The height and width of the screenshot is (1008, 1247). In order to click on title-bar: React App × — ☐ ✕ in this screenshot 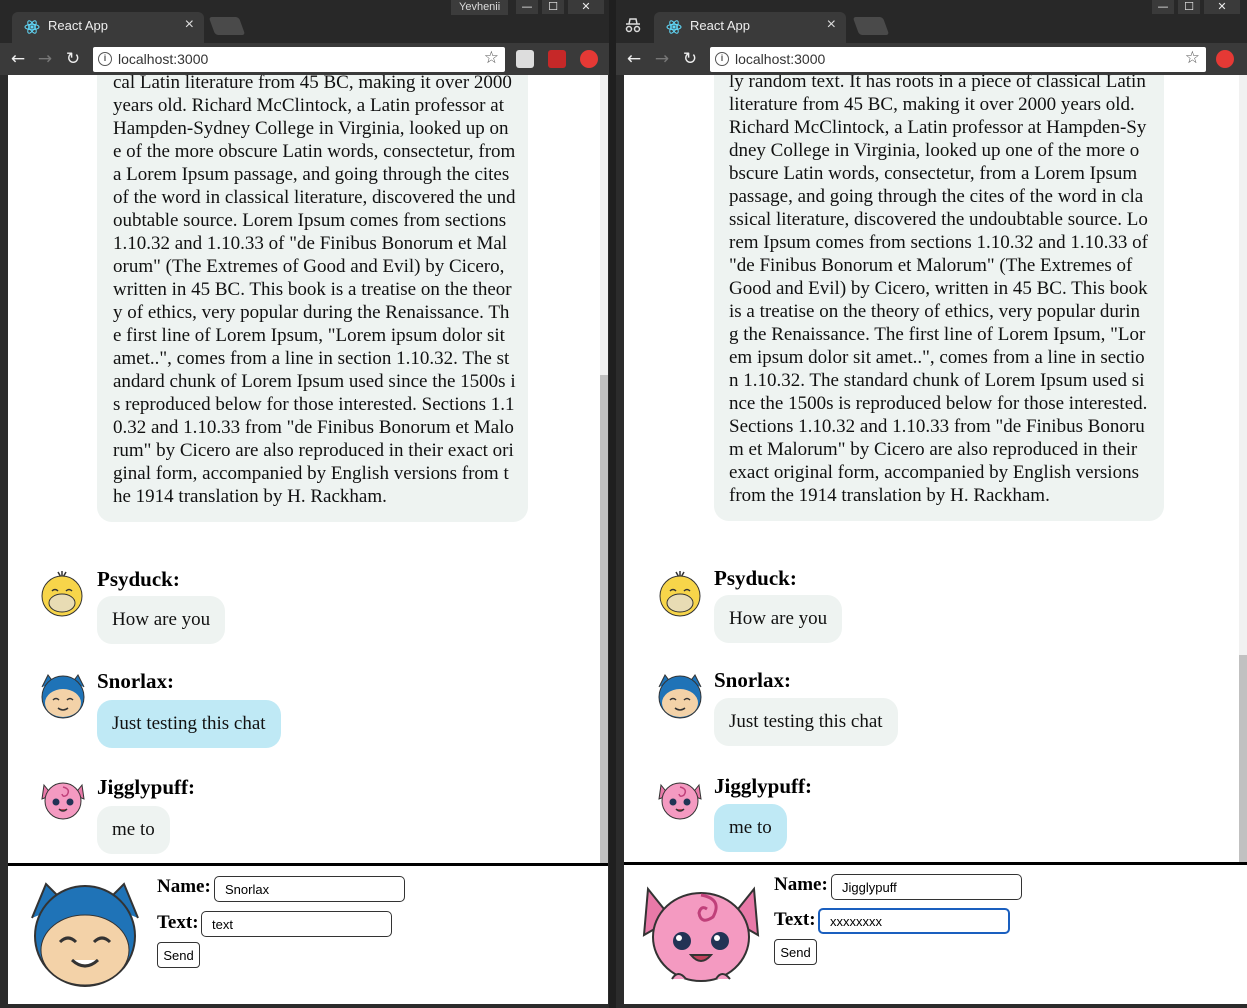, I will do `click(931, 21)`.